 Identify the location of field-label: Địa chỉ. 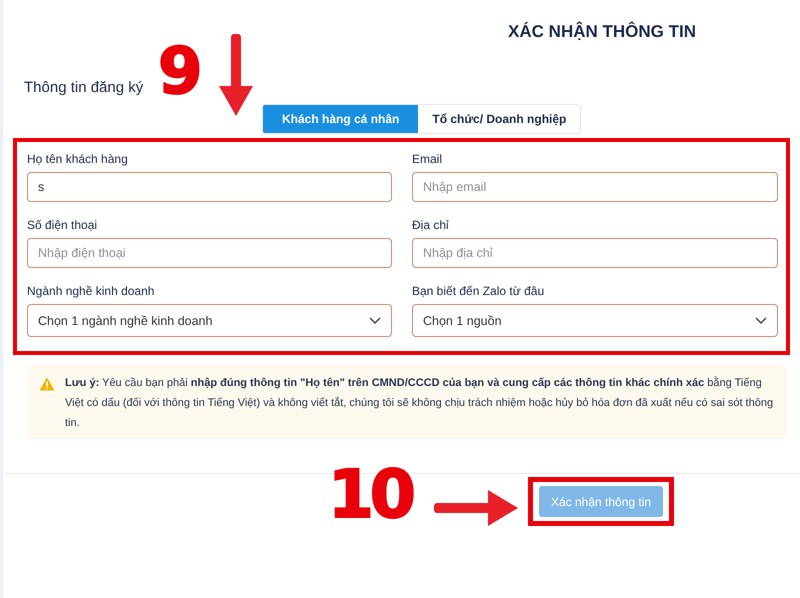
(431, 225).